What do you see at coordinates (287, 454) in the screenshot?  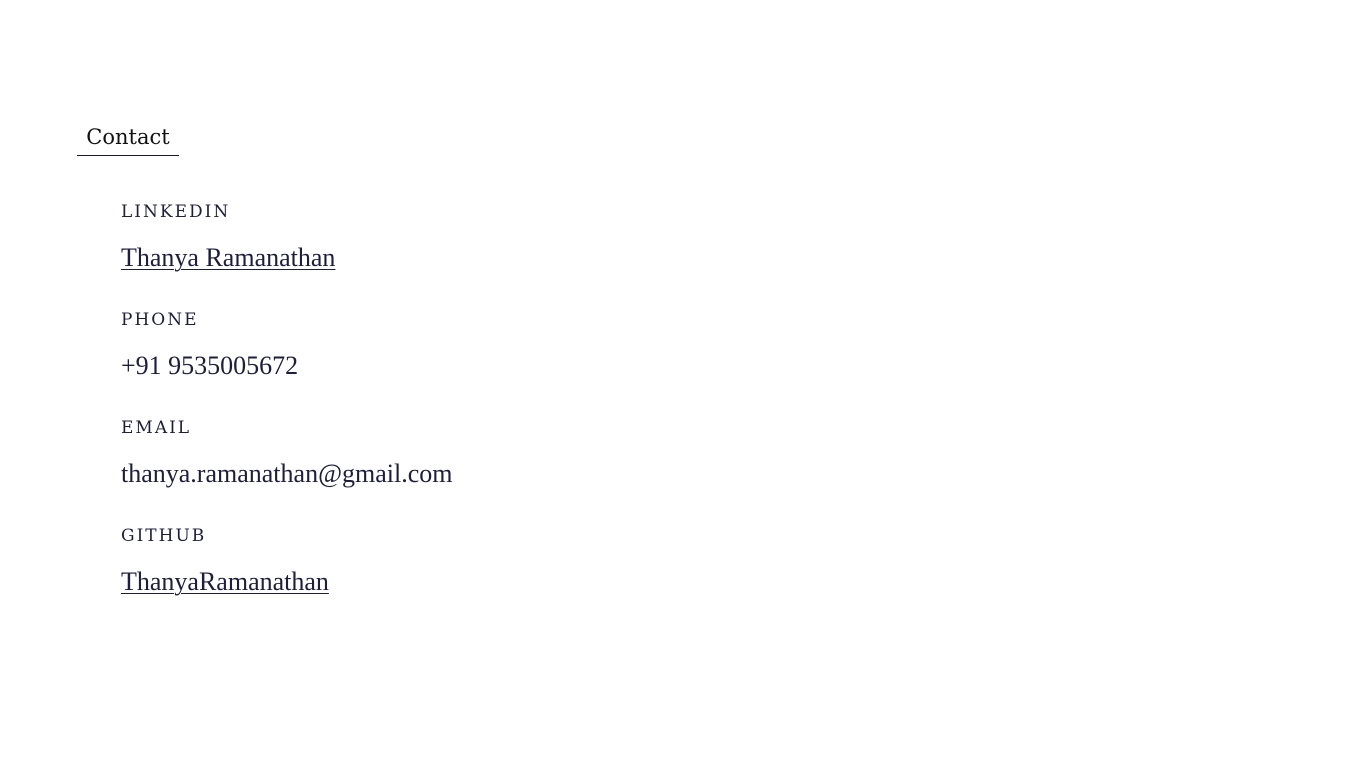 I see `contact-item-email: EMAIL thanya.ramanathan@gmail.com` at bounding box center [287, 454].